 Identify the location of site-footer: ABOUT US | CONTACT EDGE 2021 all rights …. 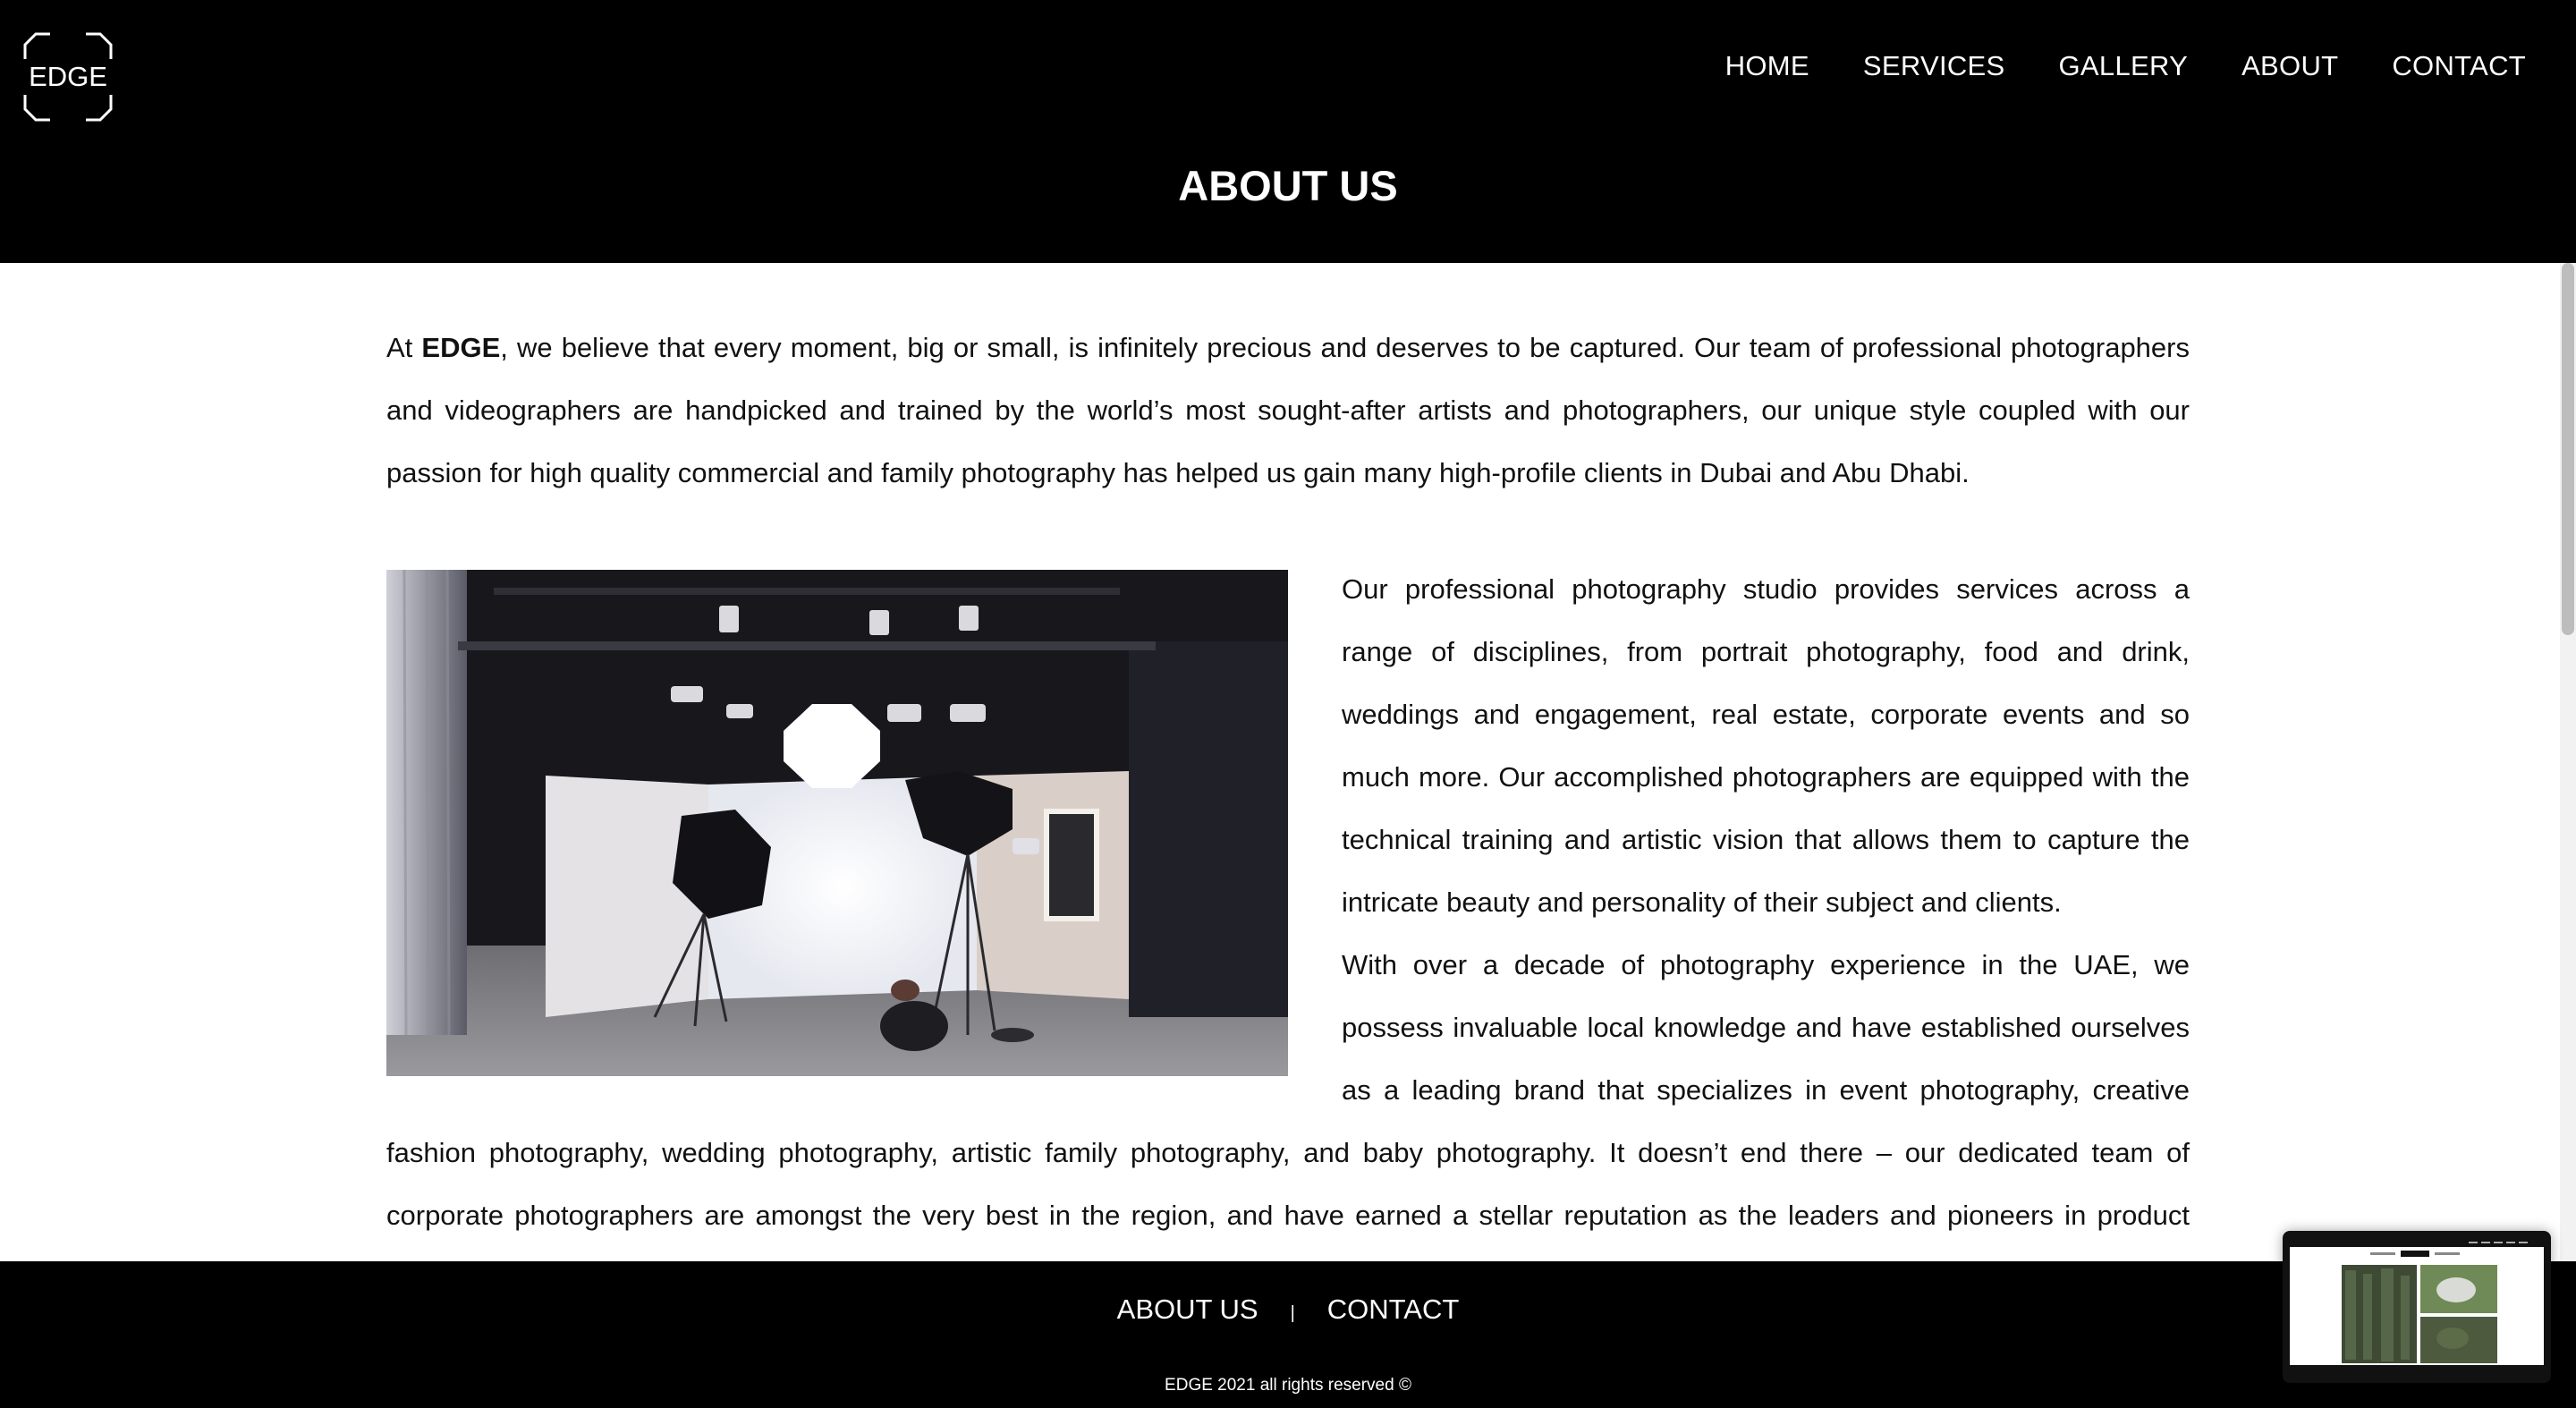
(1288, 1334).